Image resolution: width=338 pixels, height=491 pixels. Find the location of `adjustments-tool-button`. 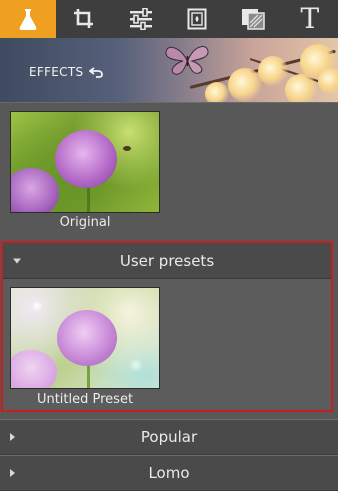

adjustments-tool-button is located at coordinates (141, 19).